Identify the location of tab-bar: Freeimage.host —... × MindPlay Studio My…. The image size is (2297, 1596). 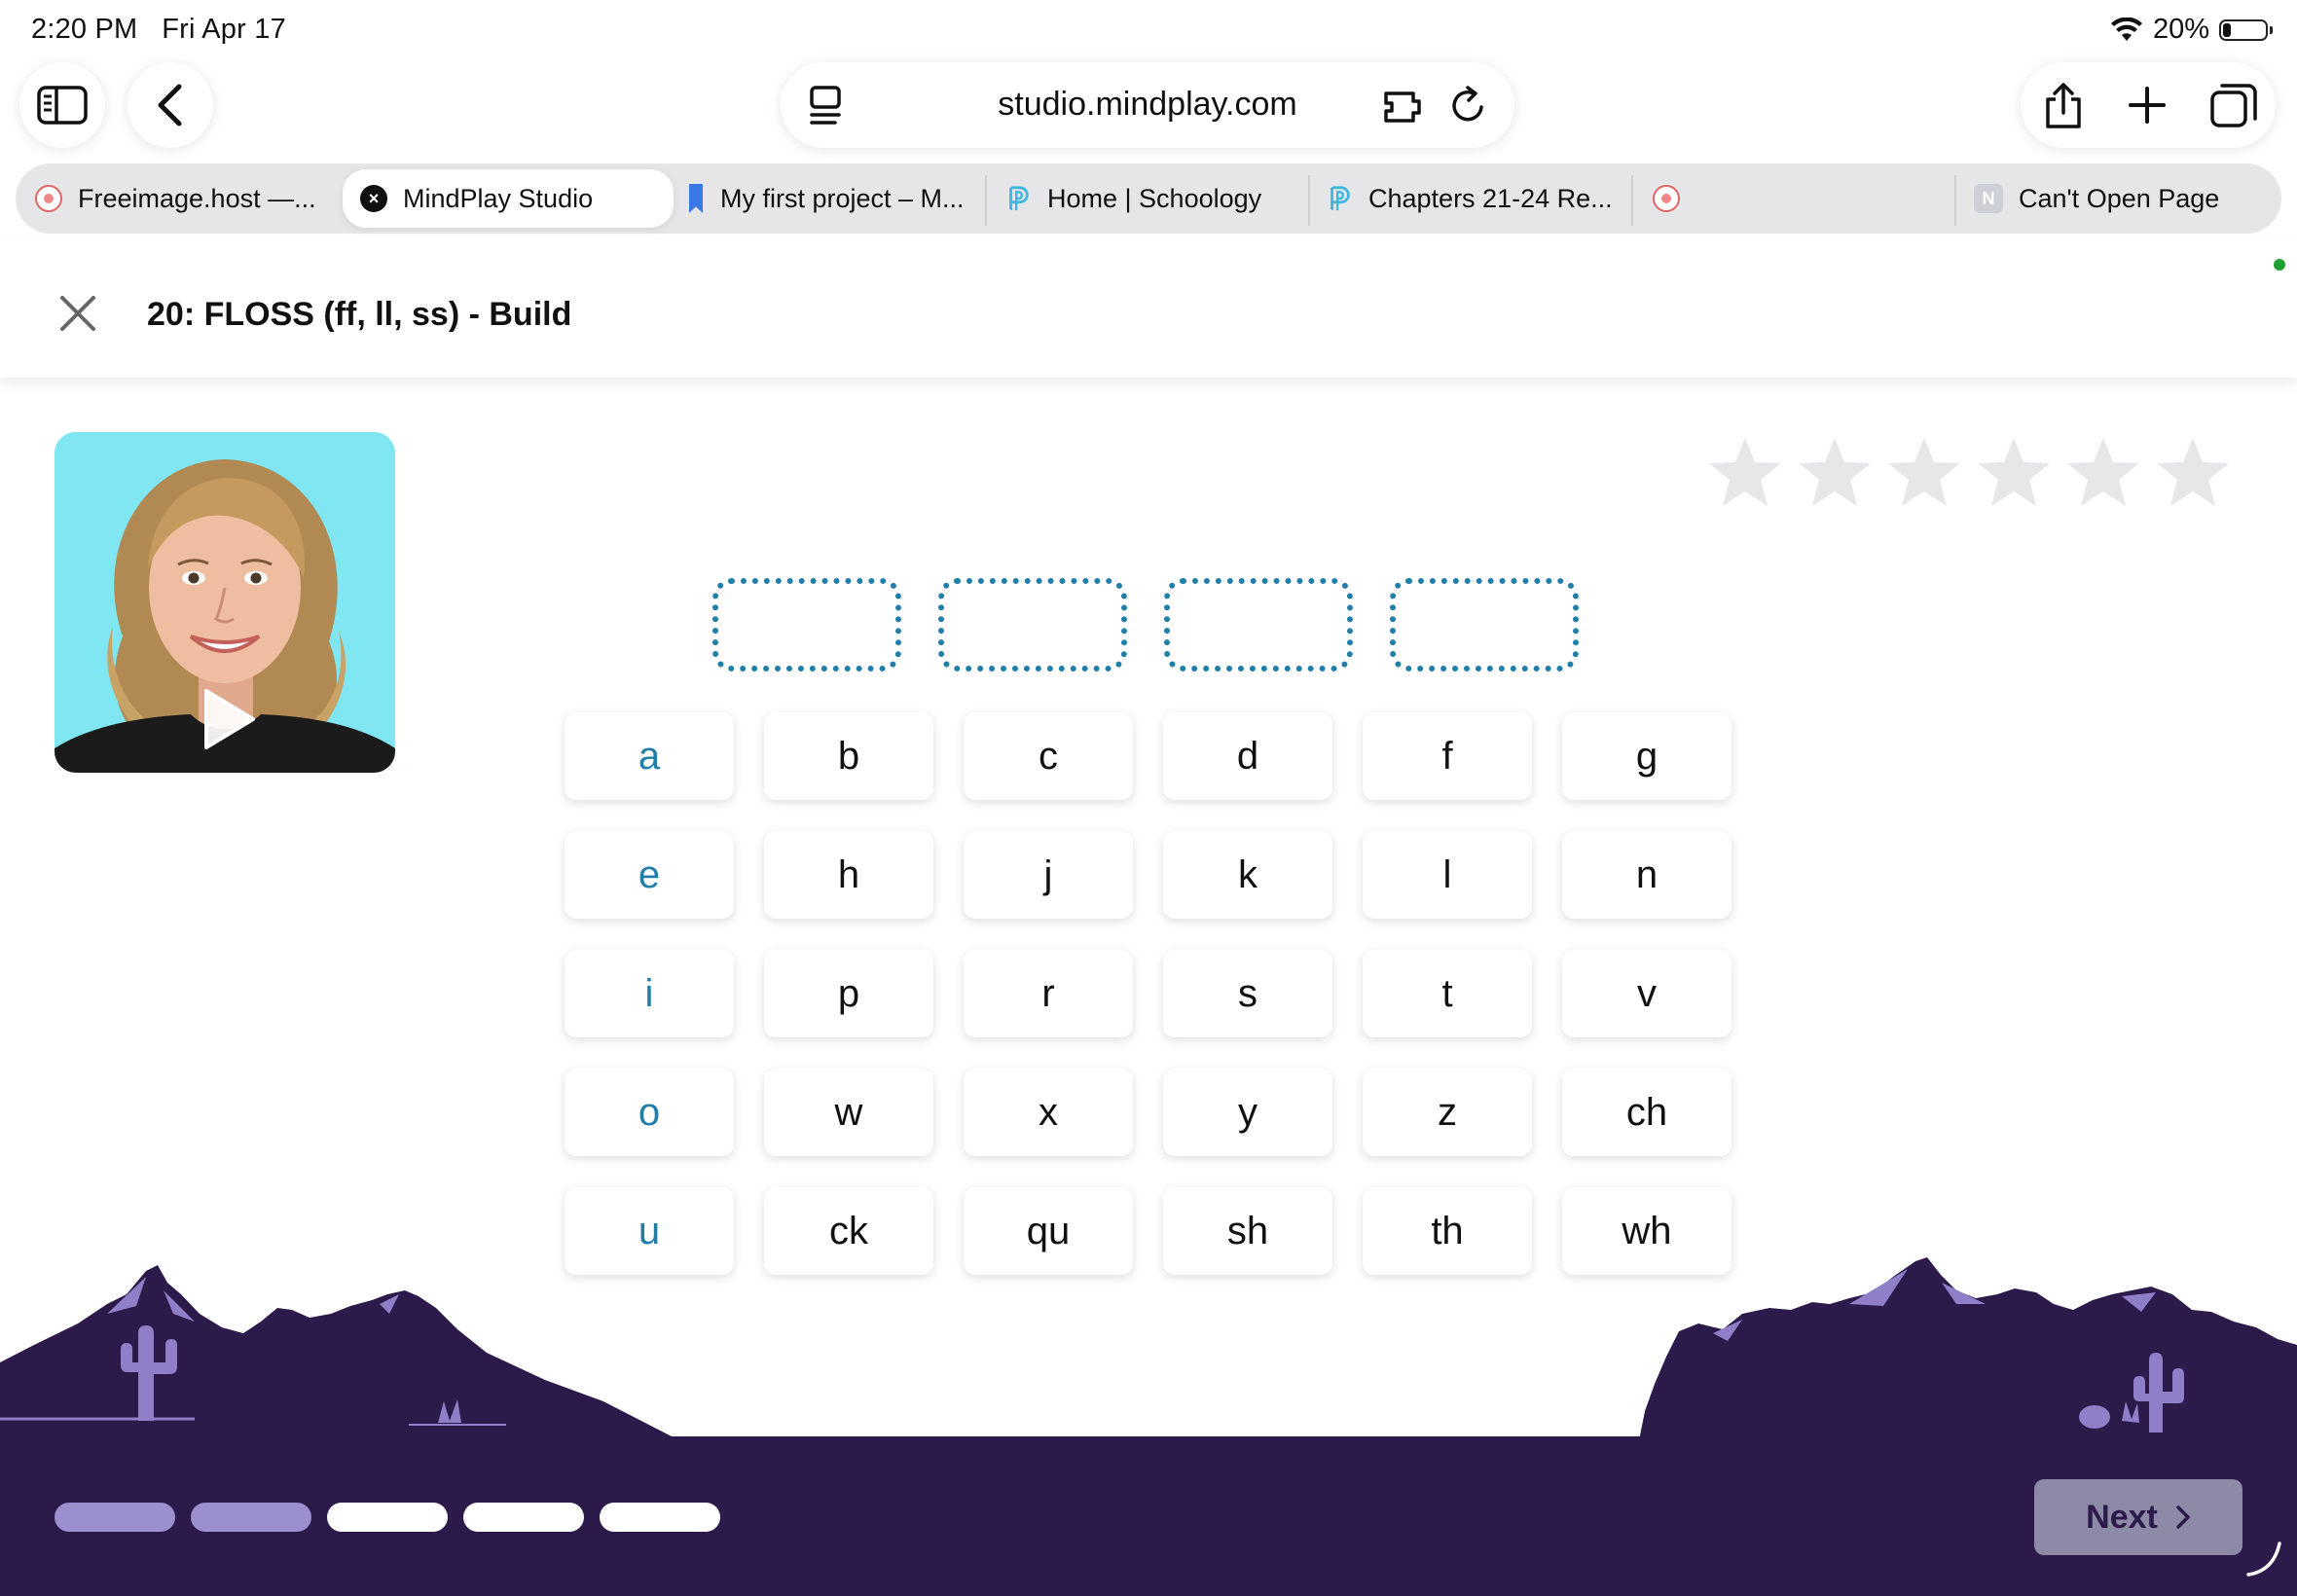
(1148, 198).